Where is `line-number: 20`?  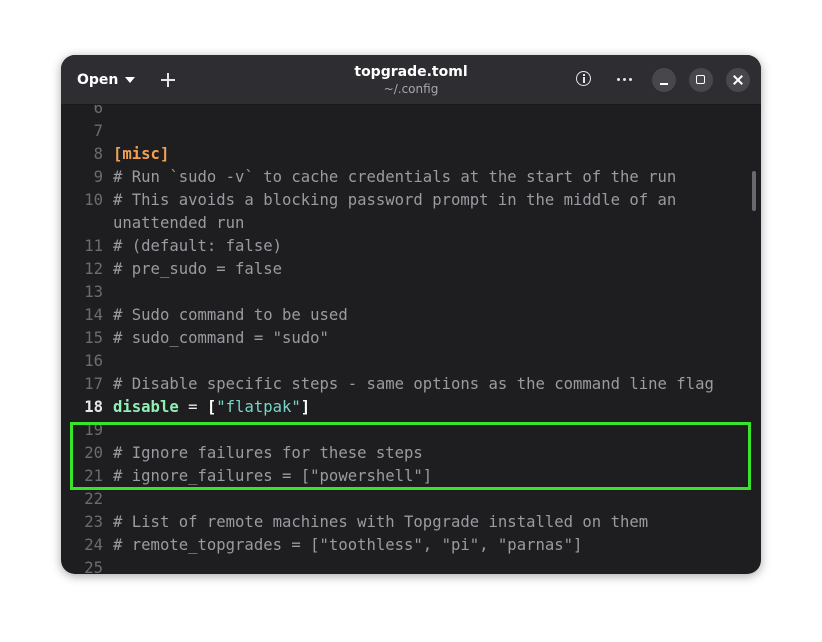 line-number: 20 is located at coordinates (93, 453).